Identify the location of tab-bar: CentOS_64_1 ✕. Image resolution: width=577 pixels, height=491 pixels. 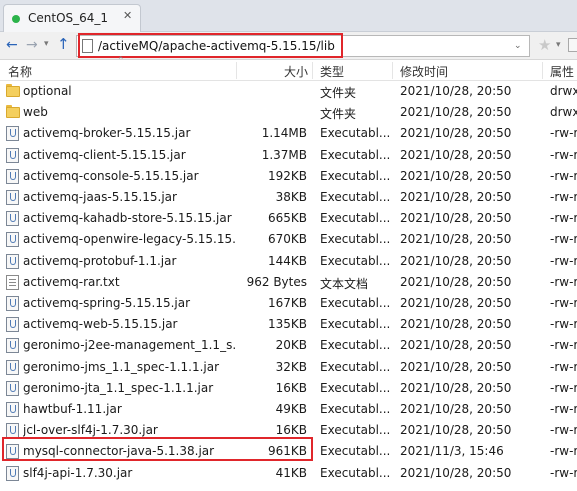
(288, 16).